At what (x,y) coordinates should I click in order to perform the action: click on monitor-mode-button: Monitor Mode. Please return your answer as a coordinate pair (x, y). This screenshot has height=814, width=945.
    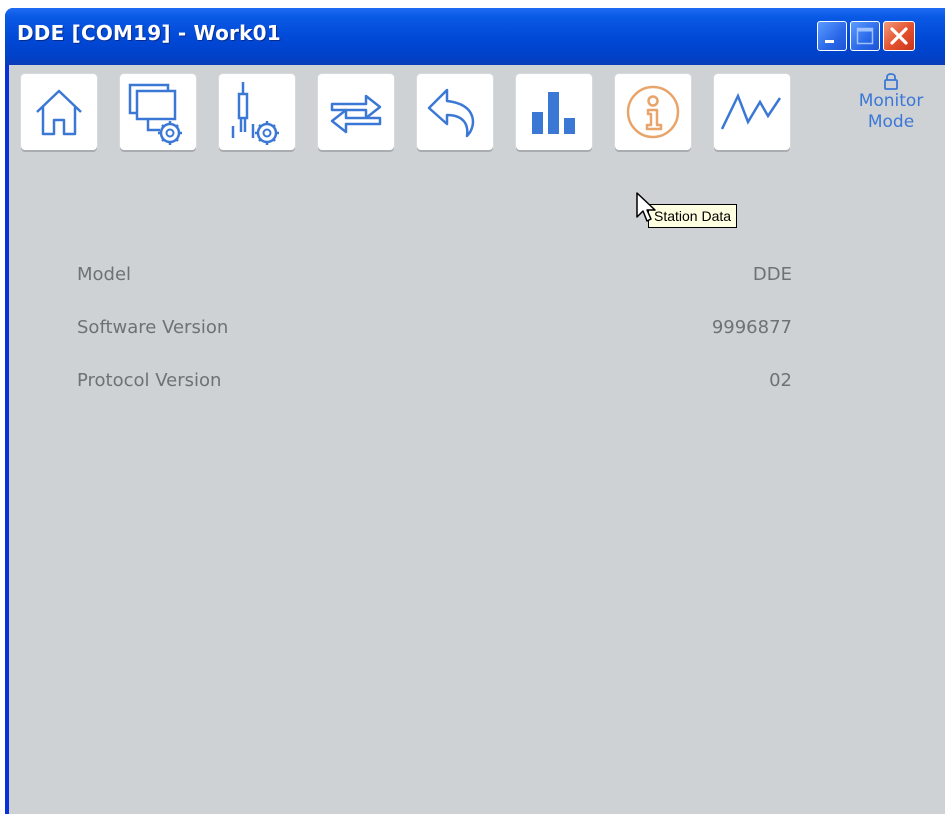
    Looking at the image, I should click on (891, 102).